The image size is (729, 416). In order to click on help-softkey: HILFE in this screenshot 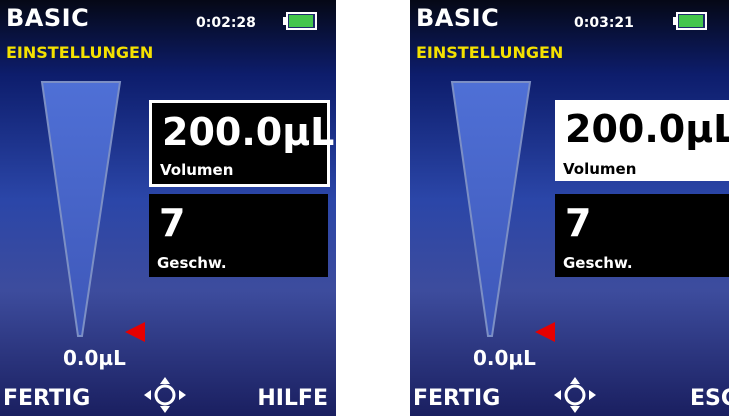, I will do `click(292, 398)`.